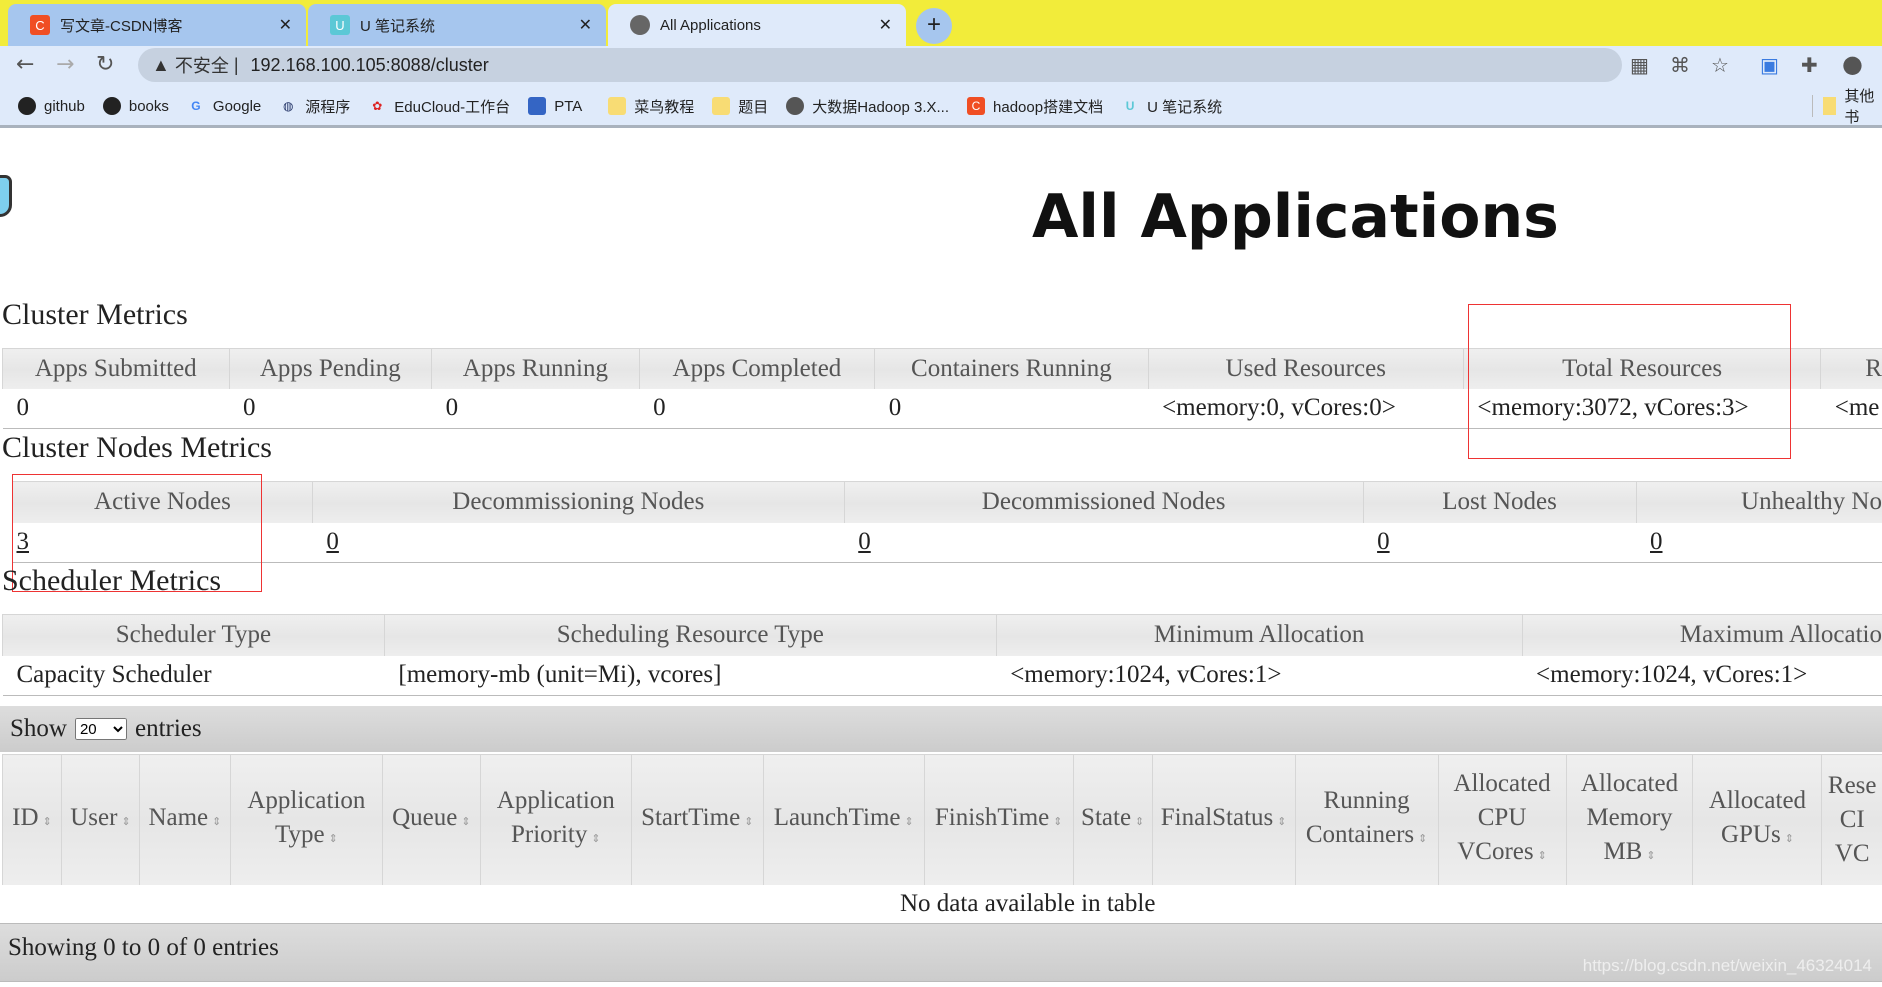 Image resolution: width=1882 pixels, height=987 pixels. What do you see at coordinates (105, 64) in the screenshot?
I see `reload-icon: ↻` at bounding box center [105, 64].